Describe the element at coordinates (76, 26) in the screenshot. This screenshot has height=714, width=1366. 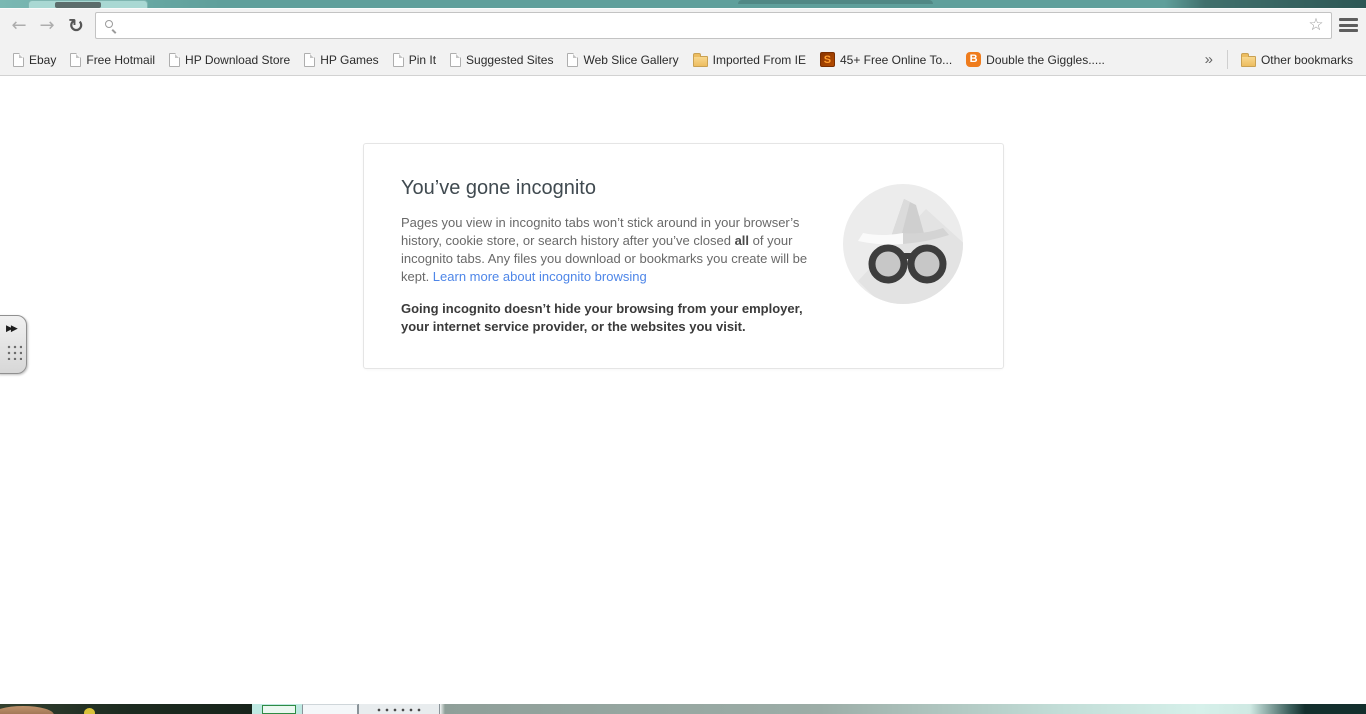
I see `reload-button: ↻` at that location.